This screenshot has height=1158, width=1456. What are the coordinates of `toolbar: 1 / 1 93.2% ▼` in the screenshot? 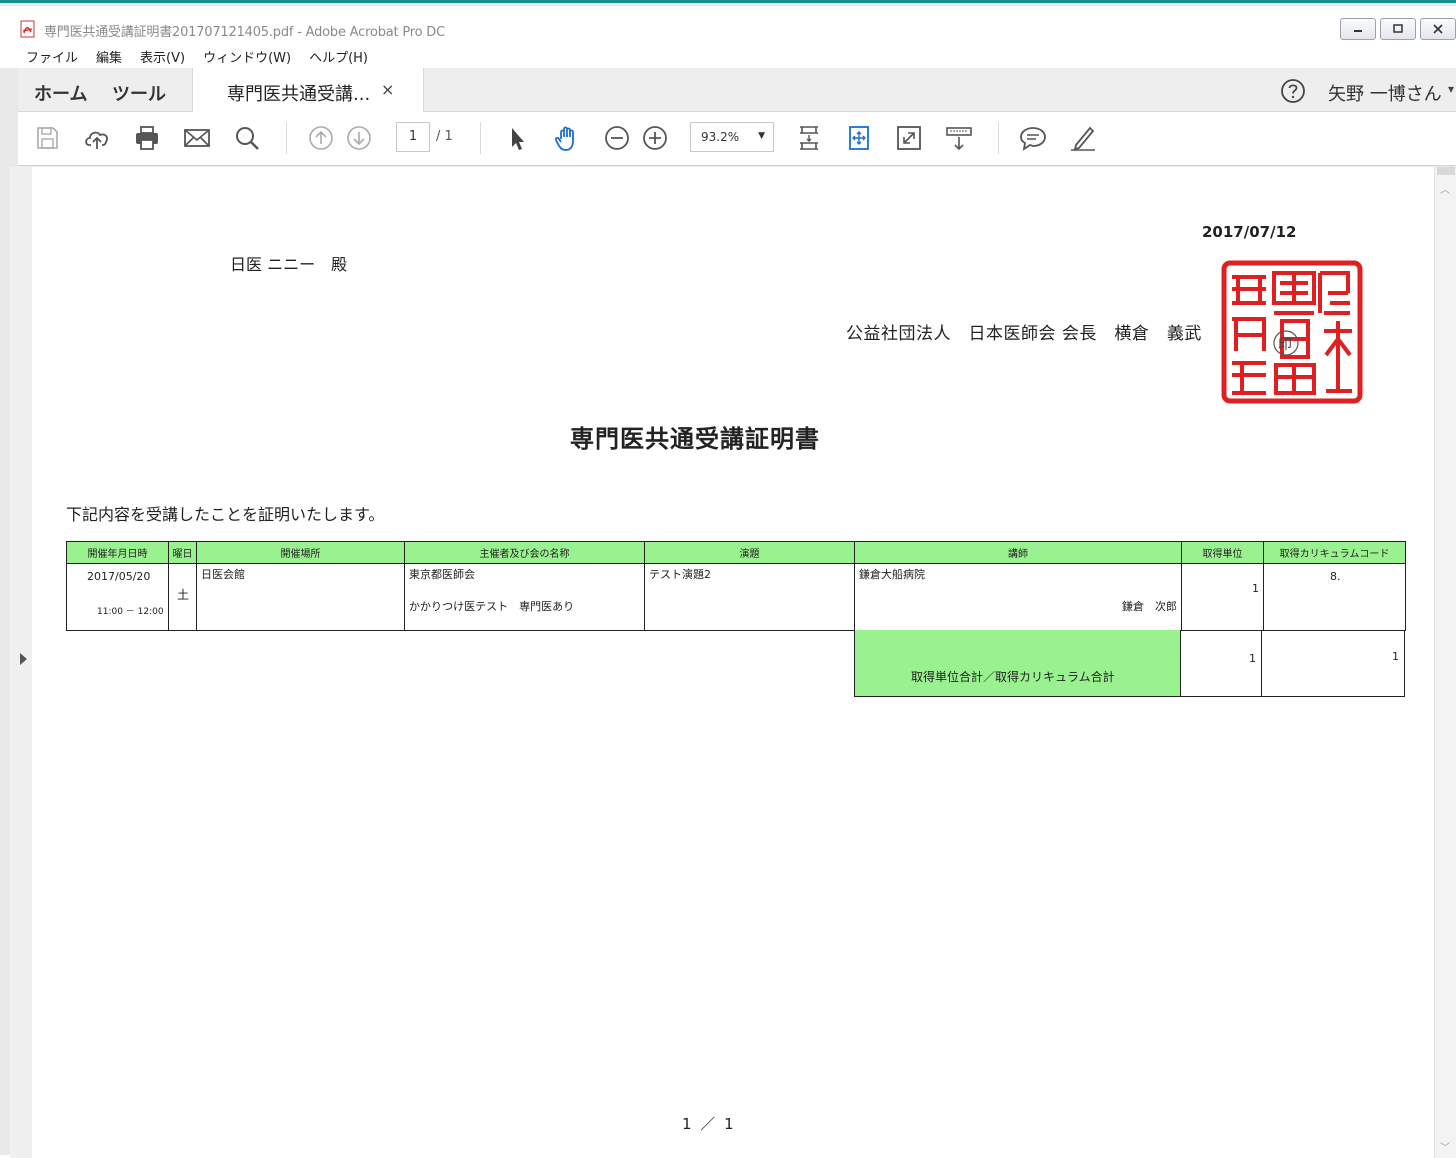 It's located at (737, 139).